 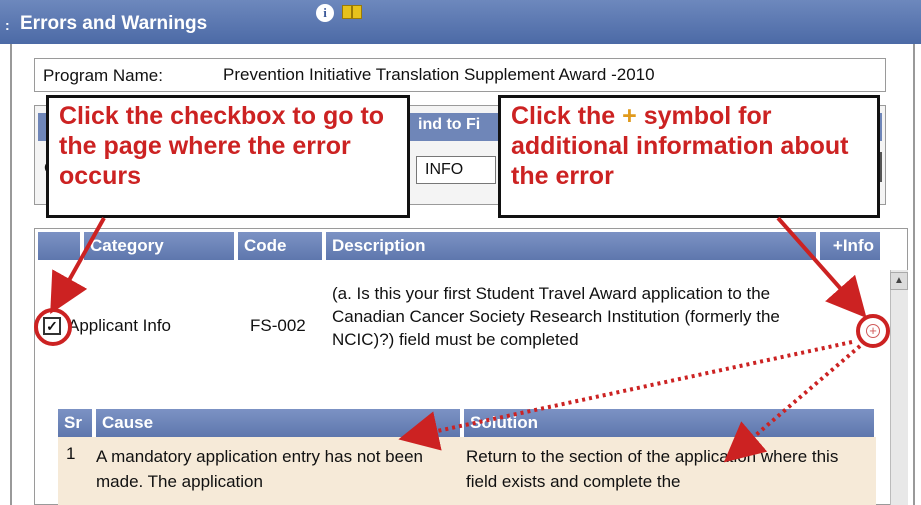 I want to click on arrow-to-plus, so click(x=821, y=267).